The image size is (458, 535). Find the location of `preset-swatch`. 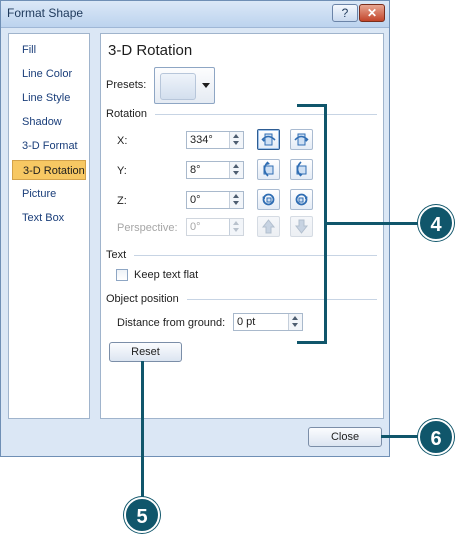

preset-swatch is located at coordinates (178, 86).